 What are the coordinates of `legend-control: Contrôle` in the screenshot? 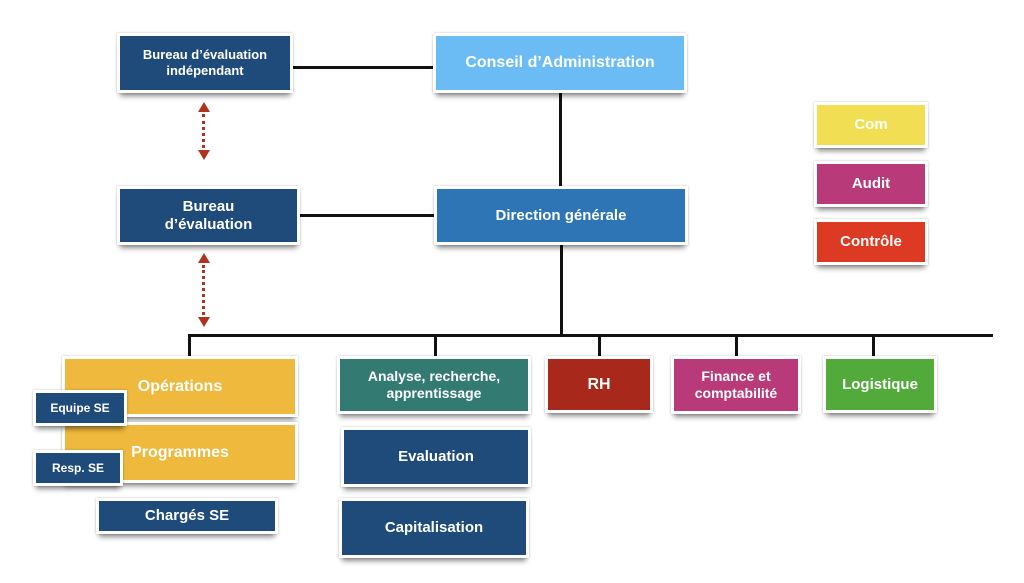 It's located at (871, 242).